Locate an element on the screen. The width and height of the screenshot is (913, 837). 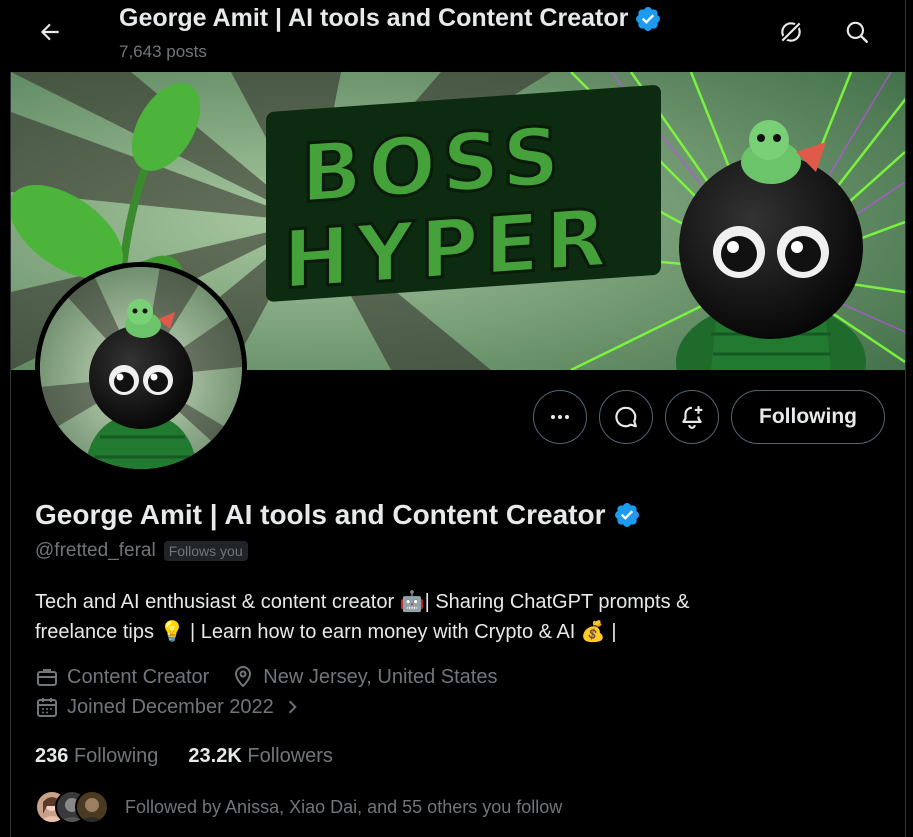
joined-label: Joined December 2022 is located at coordinates (170, 706).